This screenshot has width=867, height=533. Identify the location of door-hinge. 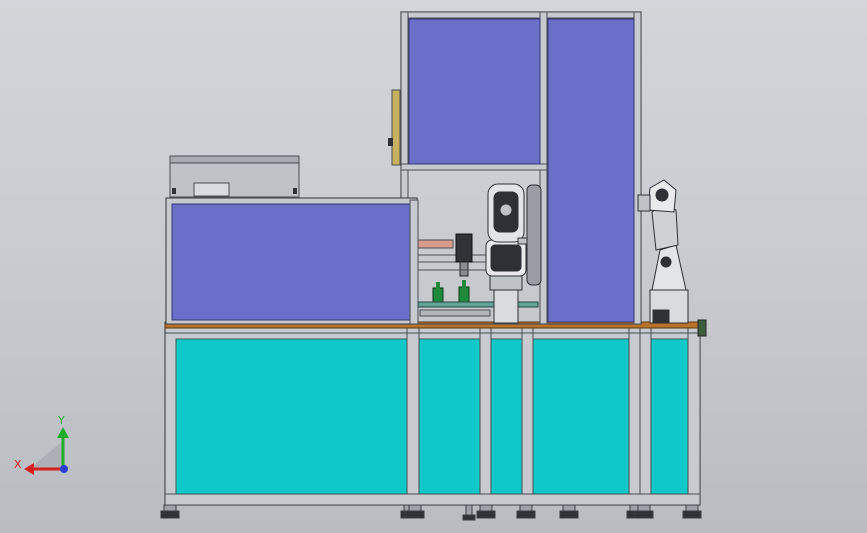
(396, 127).